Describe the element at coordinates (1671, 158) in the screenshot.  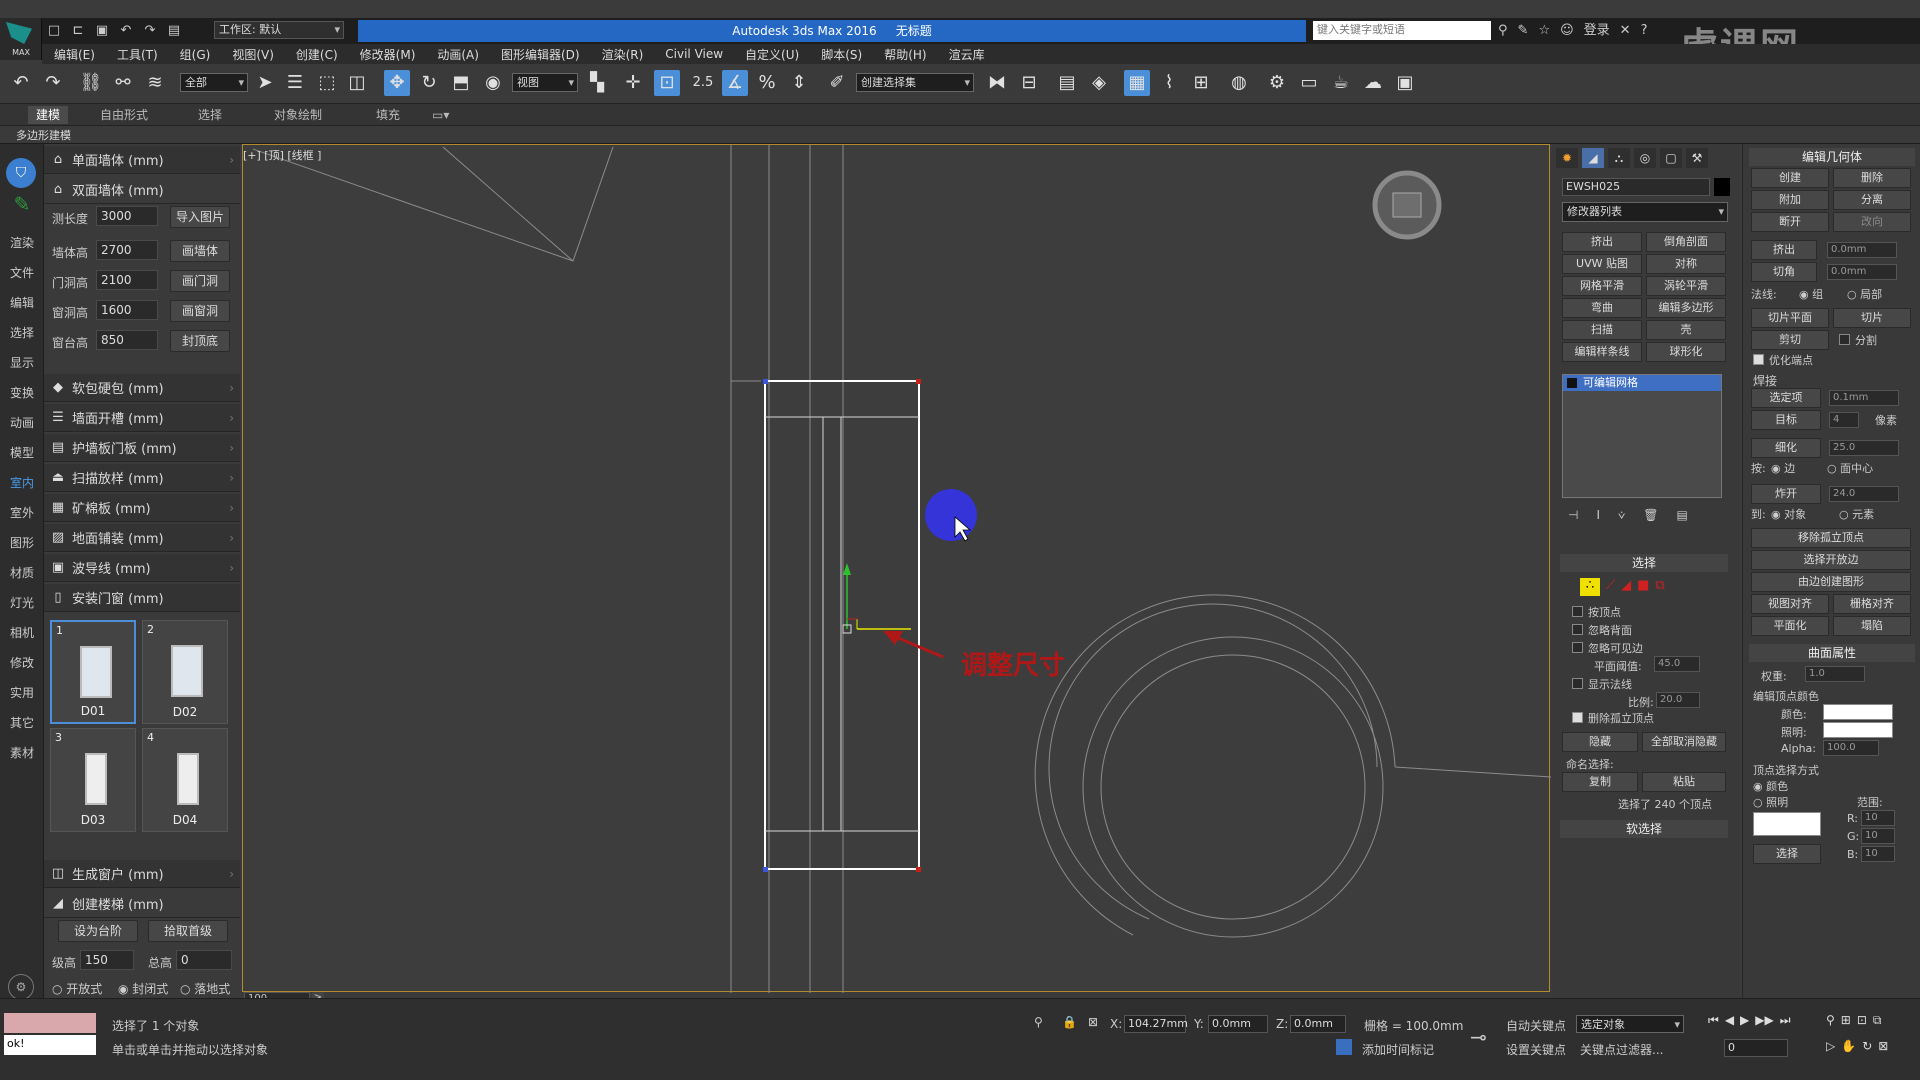
I see `display-tab-icon: ▢` at that location.